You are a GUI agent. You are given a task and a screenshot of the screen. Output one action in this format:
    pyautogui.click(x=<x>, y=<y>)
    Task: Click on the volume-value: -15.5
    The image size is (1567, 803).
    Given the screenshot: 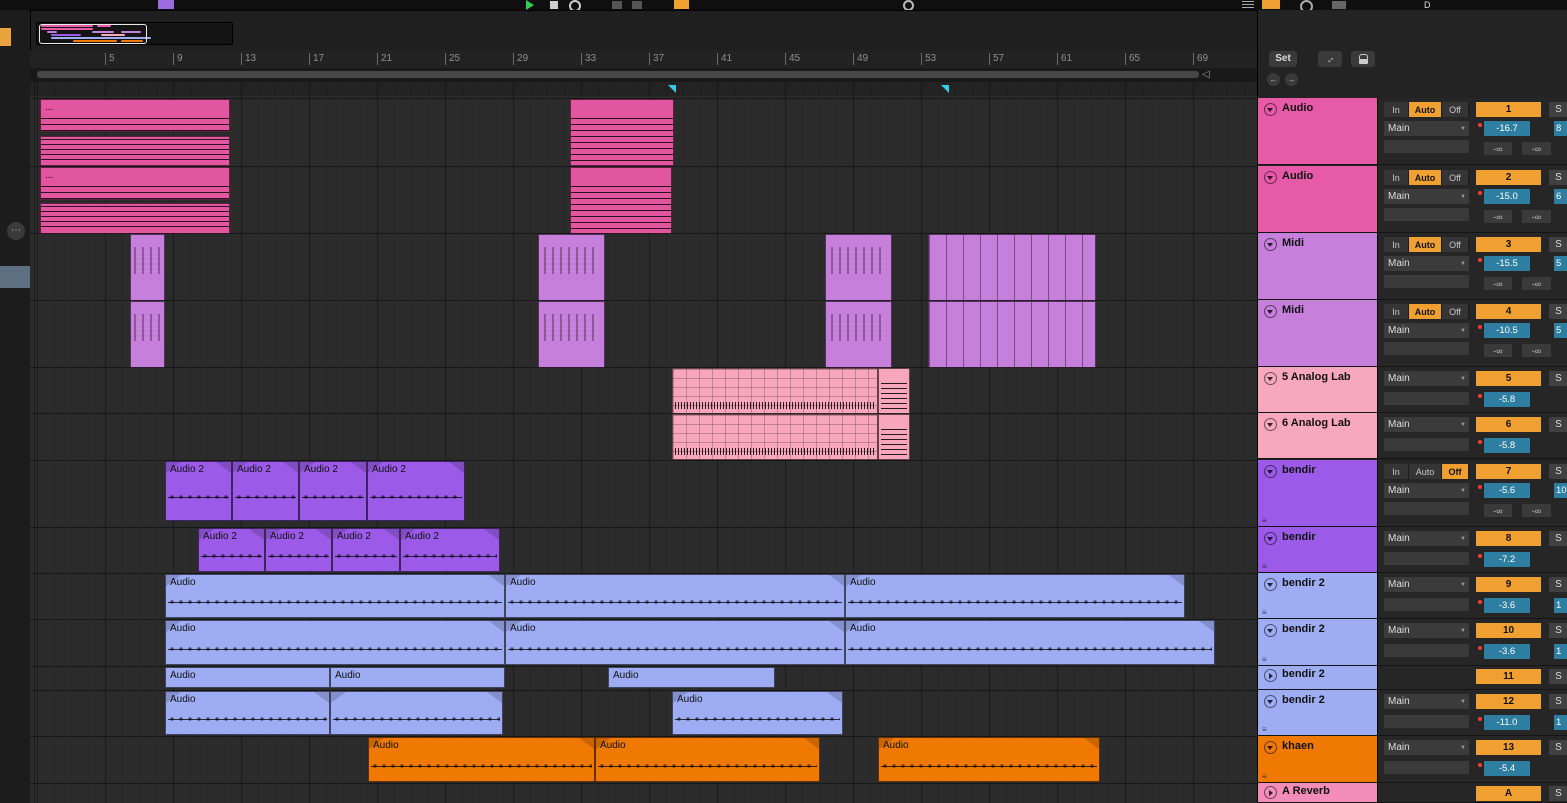 What is the action you would take?
    pyautogui.click(x=1504, y=263)
    